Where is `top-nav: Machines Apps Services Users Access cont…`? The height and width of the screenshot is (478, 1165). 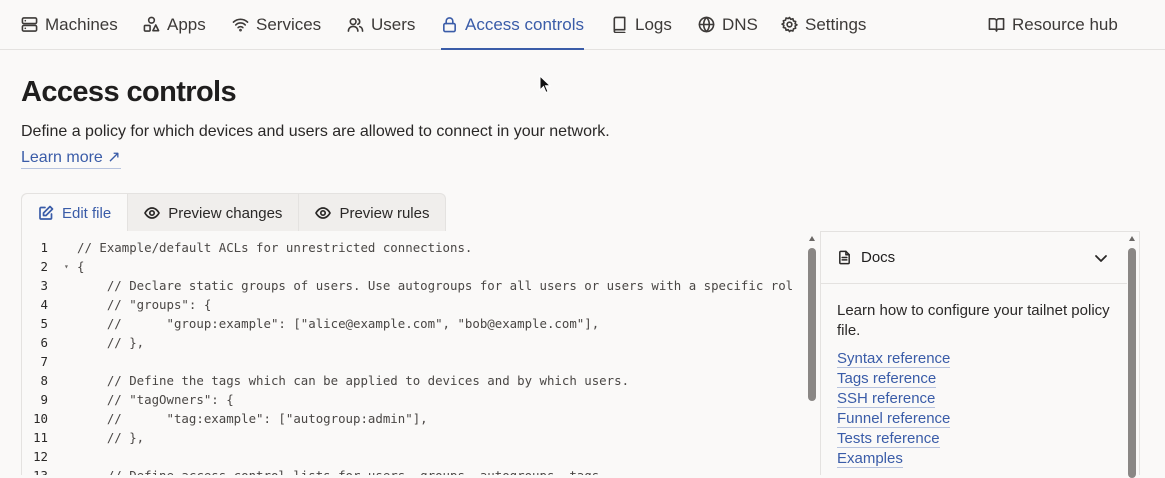
top-nav: Machines Apps Services Users Access cont… is located at coordinates (582, 25).